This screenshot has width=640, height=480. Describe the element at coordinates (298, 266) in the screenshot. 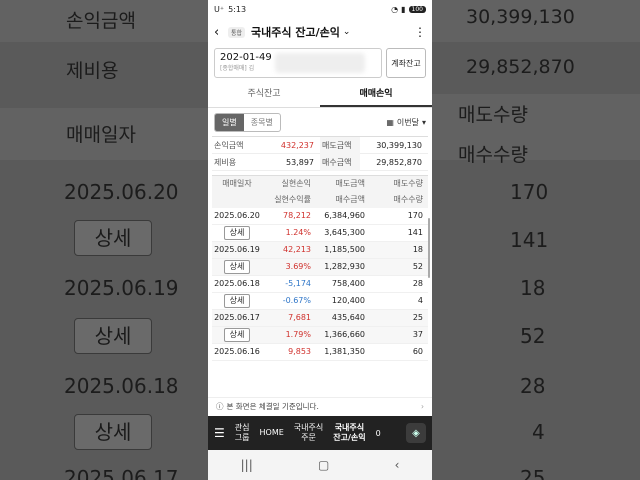

I see `realized-rate: 3.69%` at that location.